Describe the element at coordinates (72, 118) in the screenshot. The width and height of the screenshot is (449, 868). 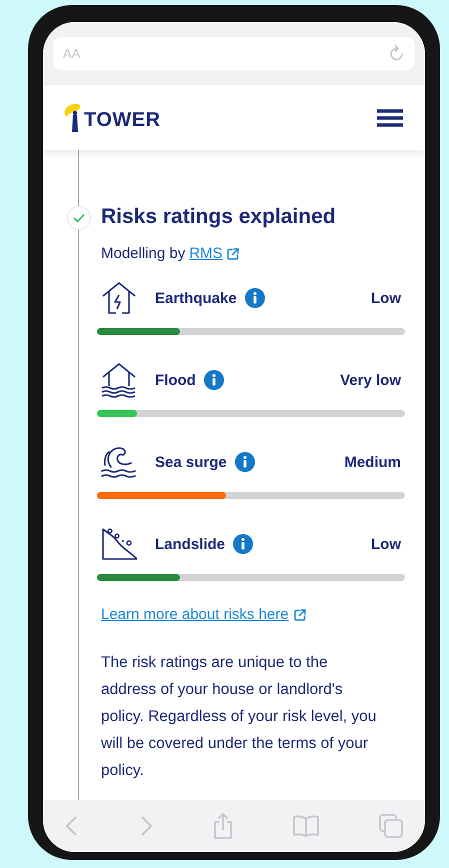
I see `logo-icon` at that location.